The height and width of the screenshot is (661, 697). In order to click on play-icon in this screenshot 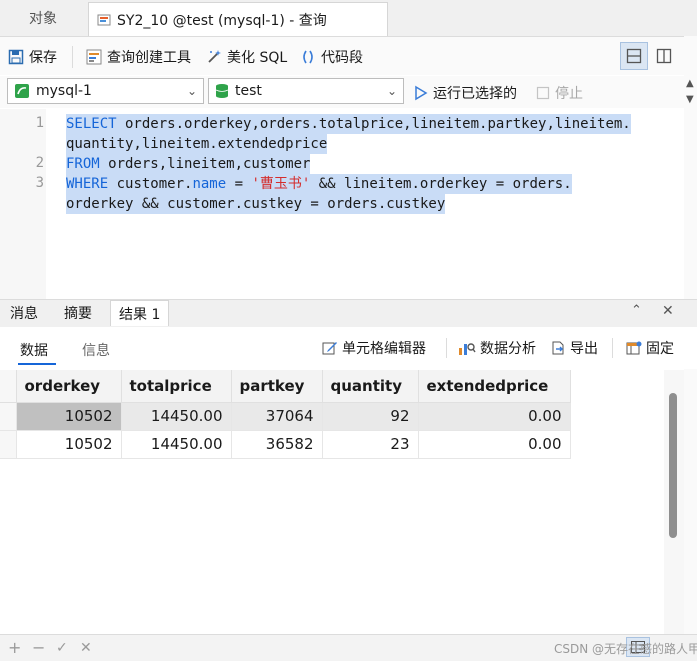, I will do `click(421, 93)`.